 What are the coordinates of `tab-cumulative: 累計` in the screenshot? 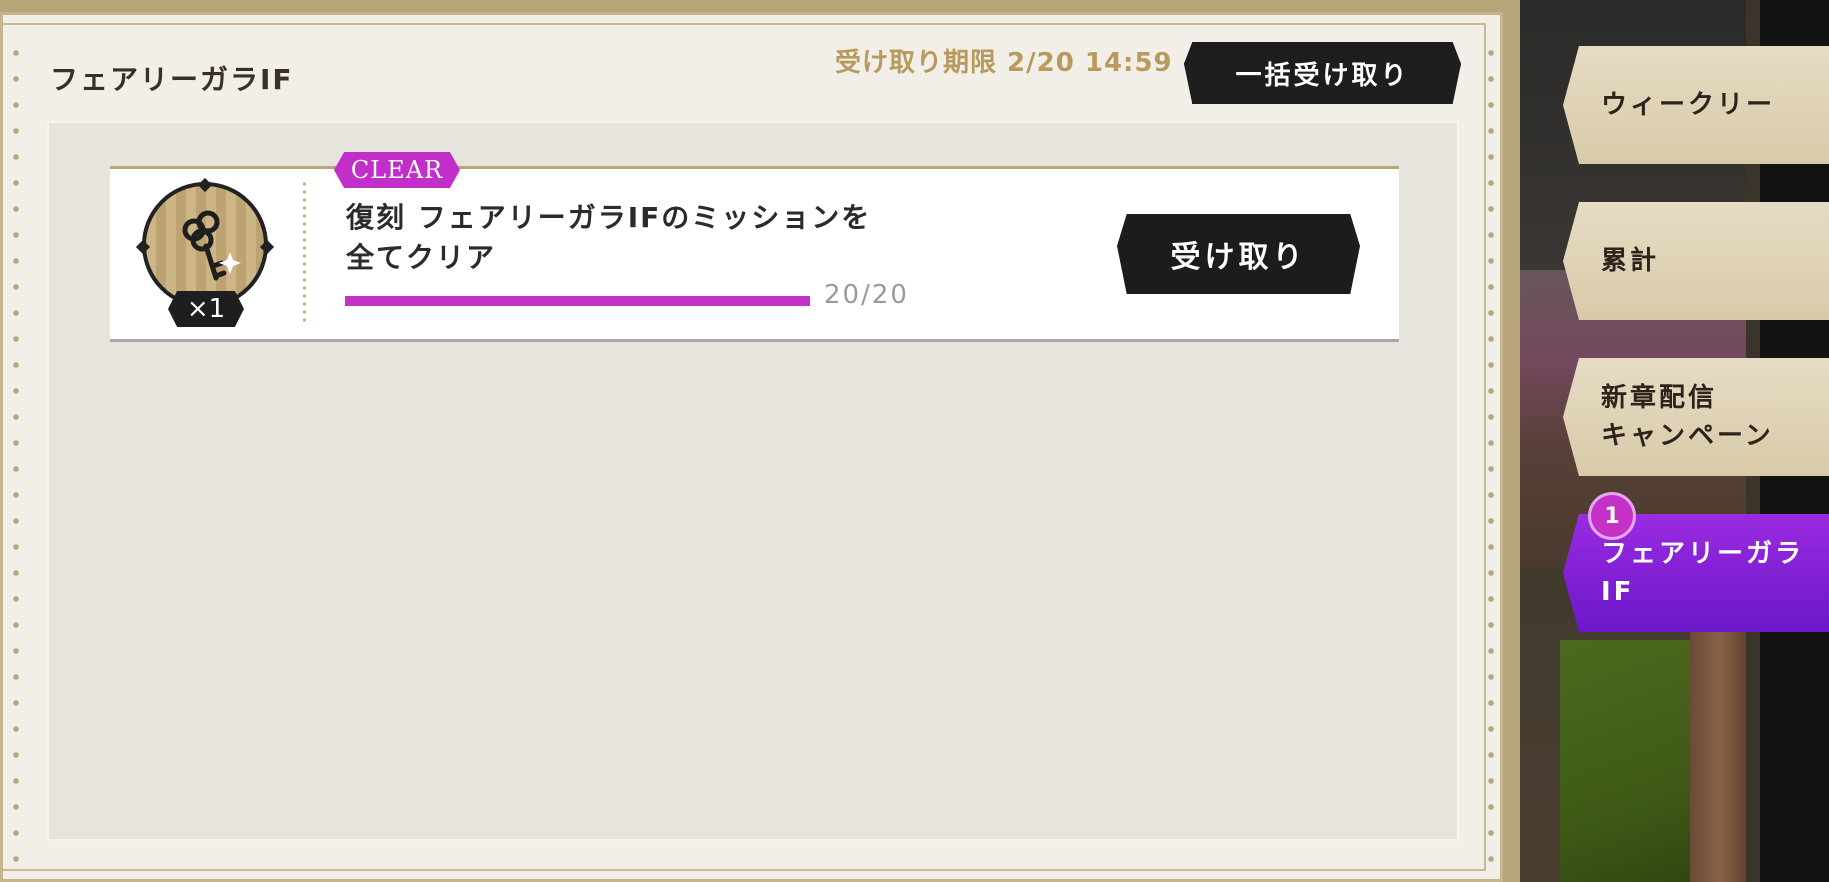 It's located at (1696, 261).